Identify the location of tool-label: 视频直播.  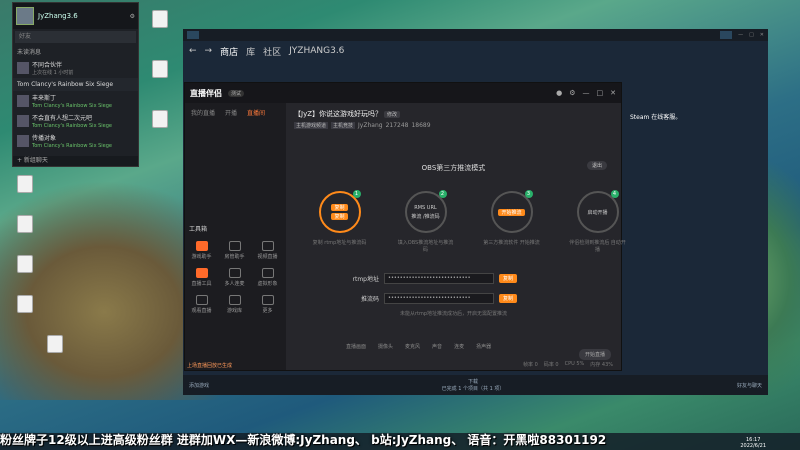
(267, 257).